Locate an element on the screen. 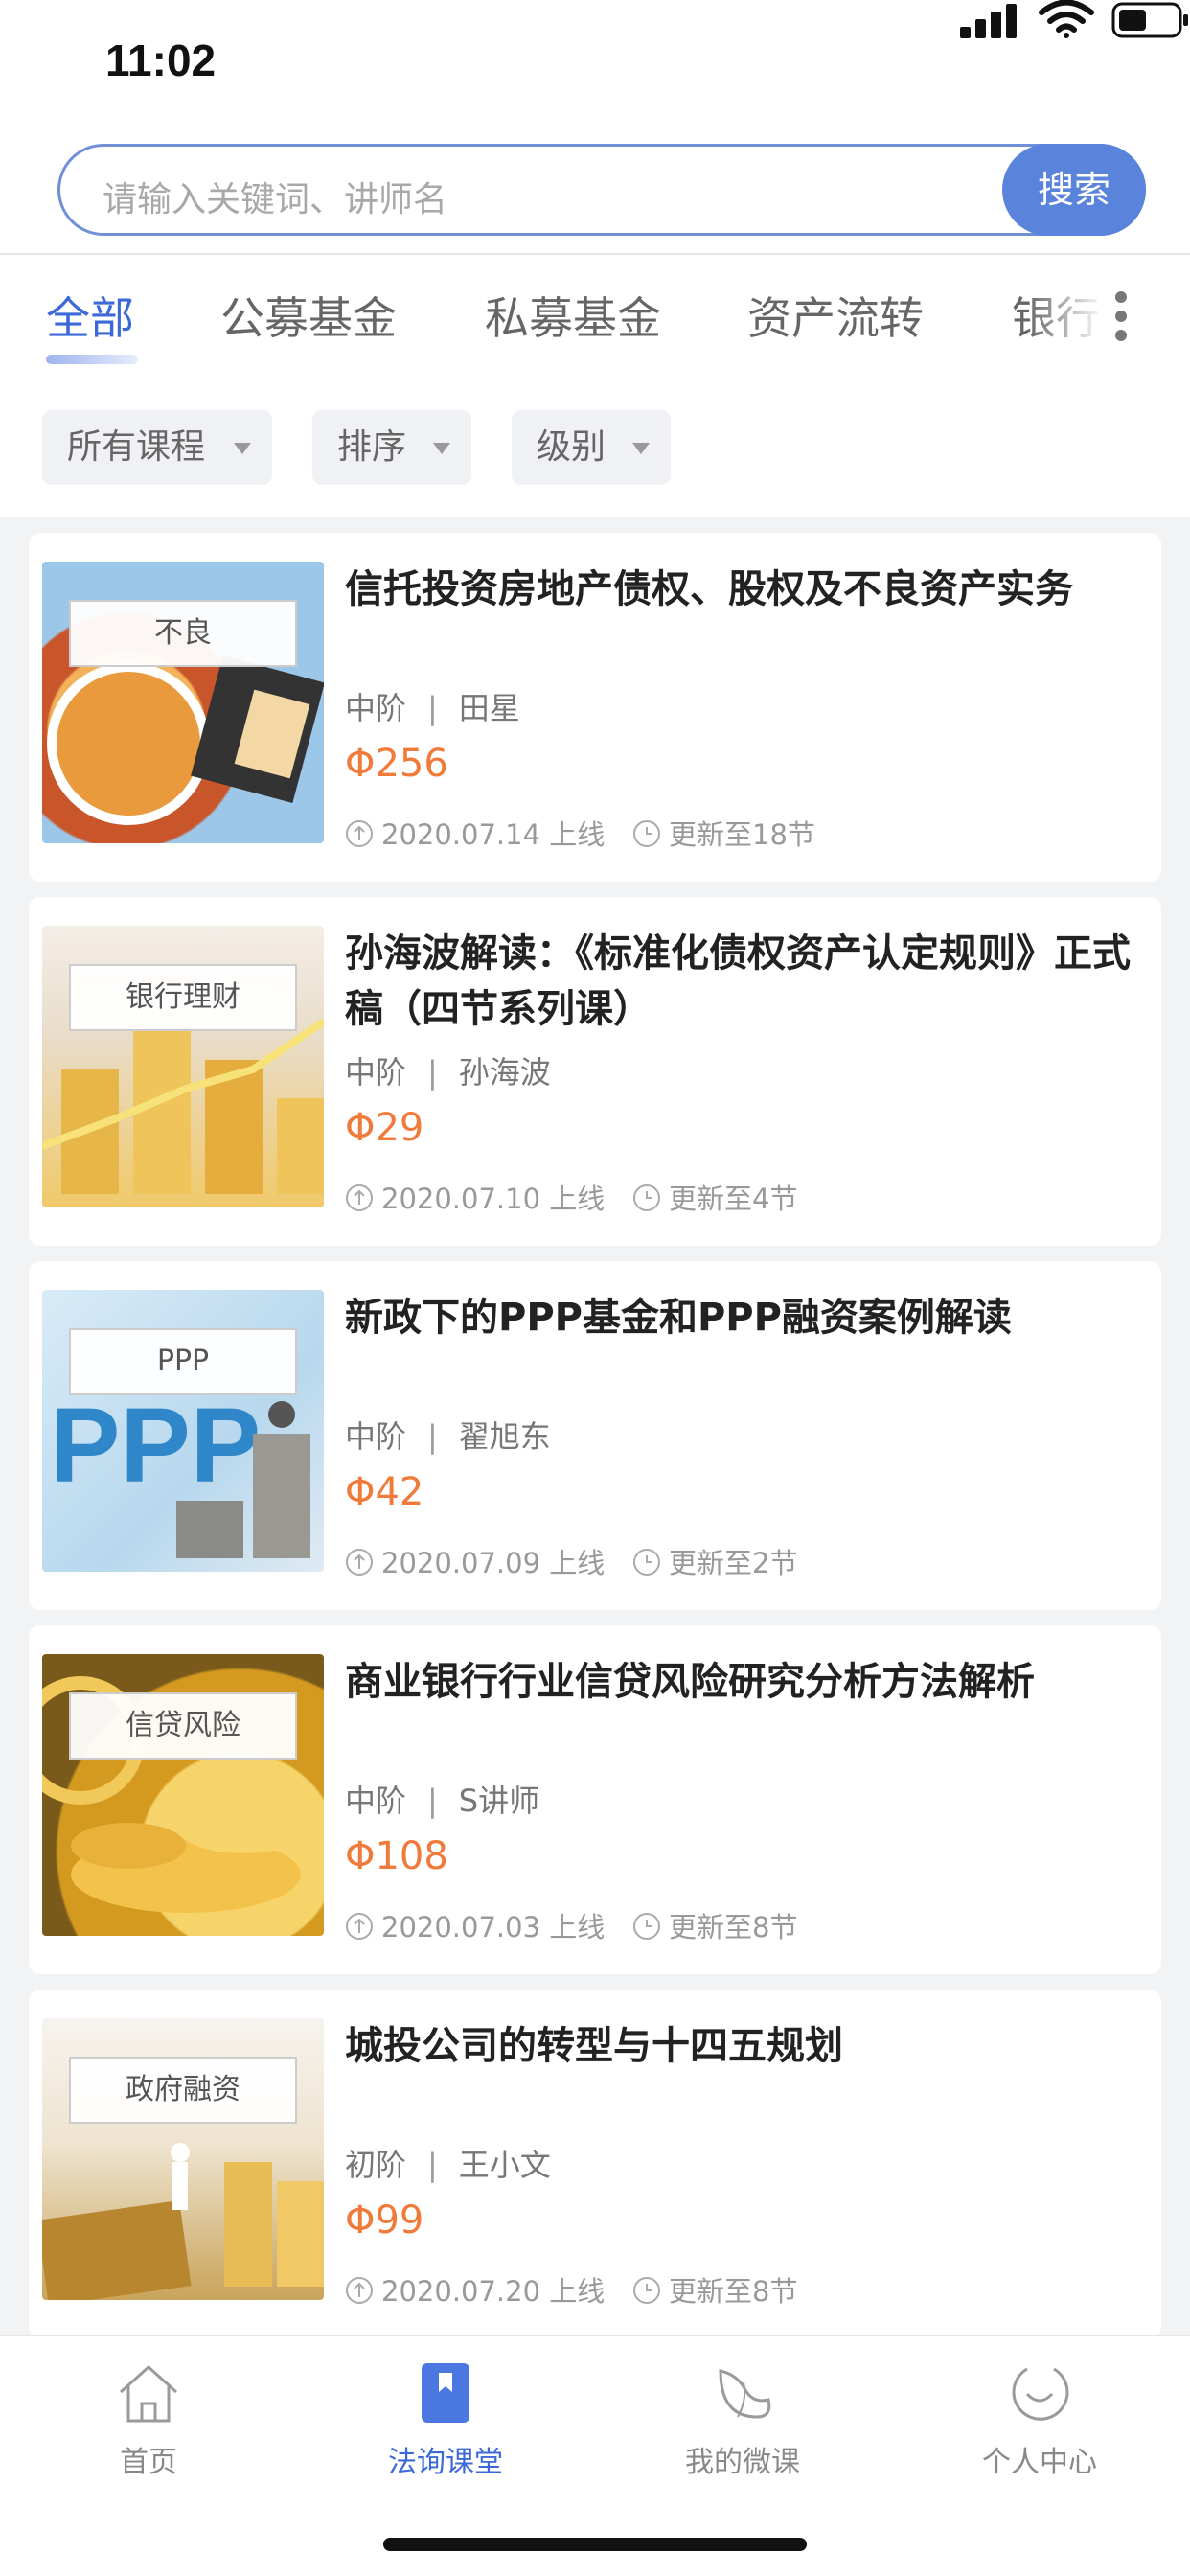 Image resolution: width=1190 pixels, height=2576 pixels. tabbar-home: 首页 is located at coordinates (148, 2420).